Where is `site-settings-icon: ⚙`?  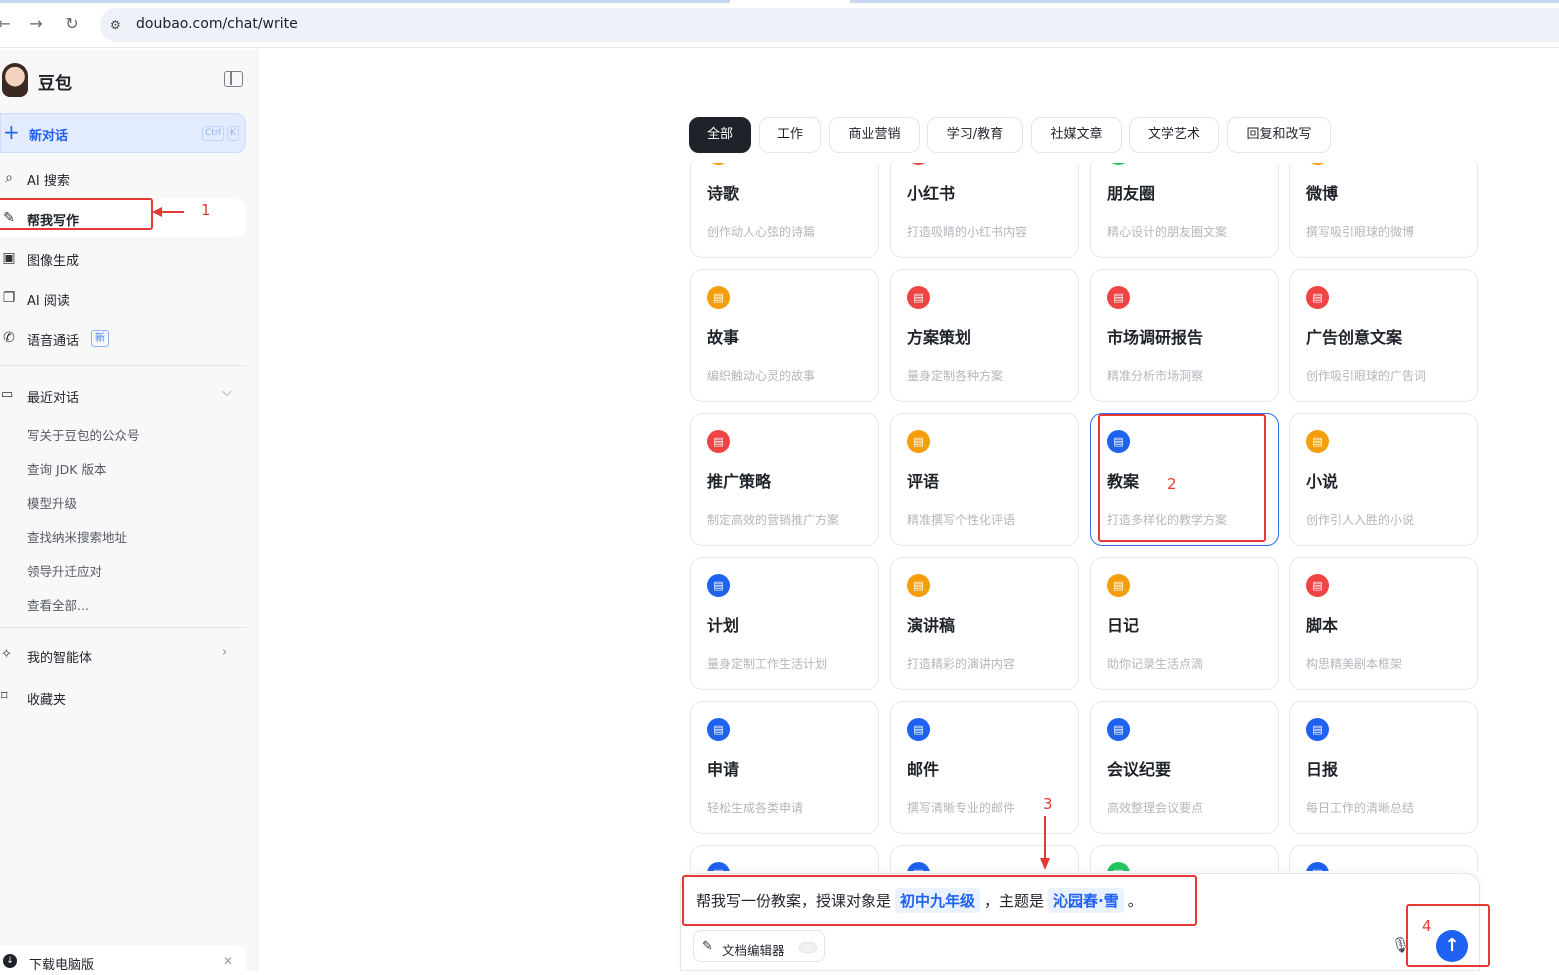 site-settings-icon: ⚙ is located at coordinates (118, 25).